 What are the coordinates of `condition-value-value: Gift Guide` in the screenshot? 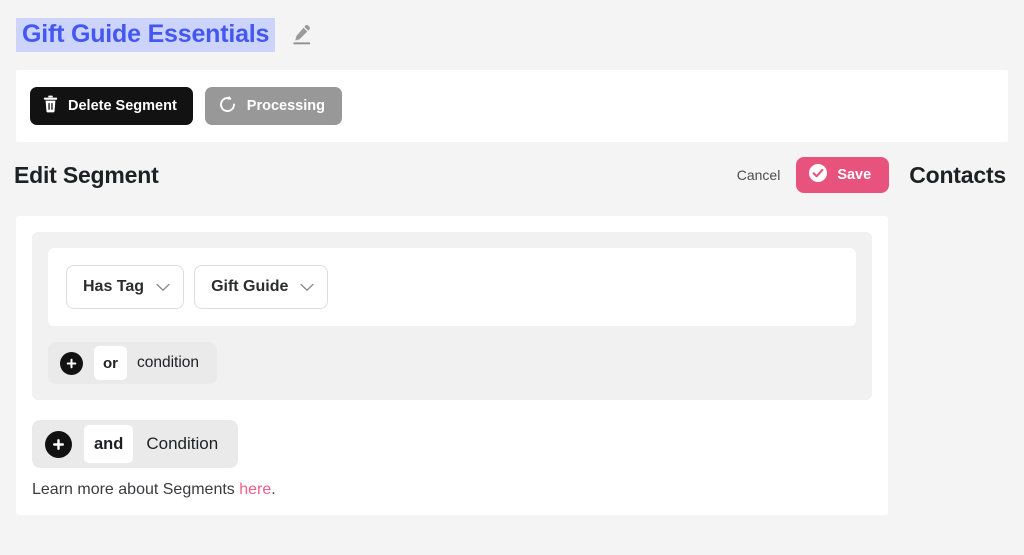 It's located at (250, 286).